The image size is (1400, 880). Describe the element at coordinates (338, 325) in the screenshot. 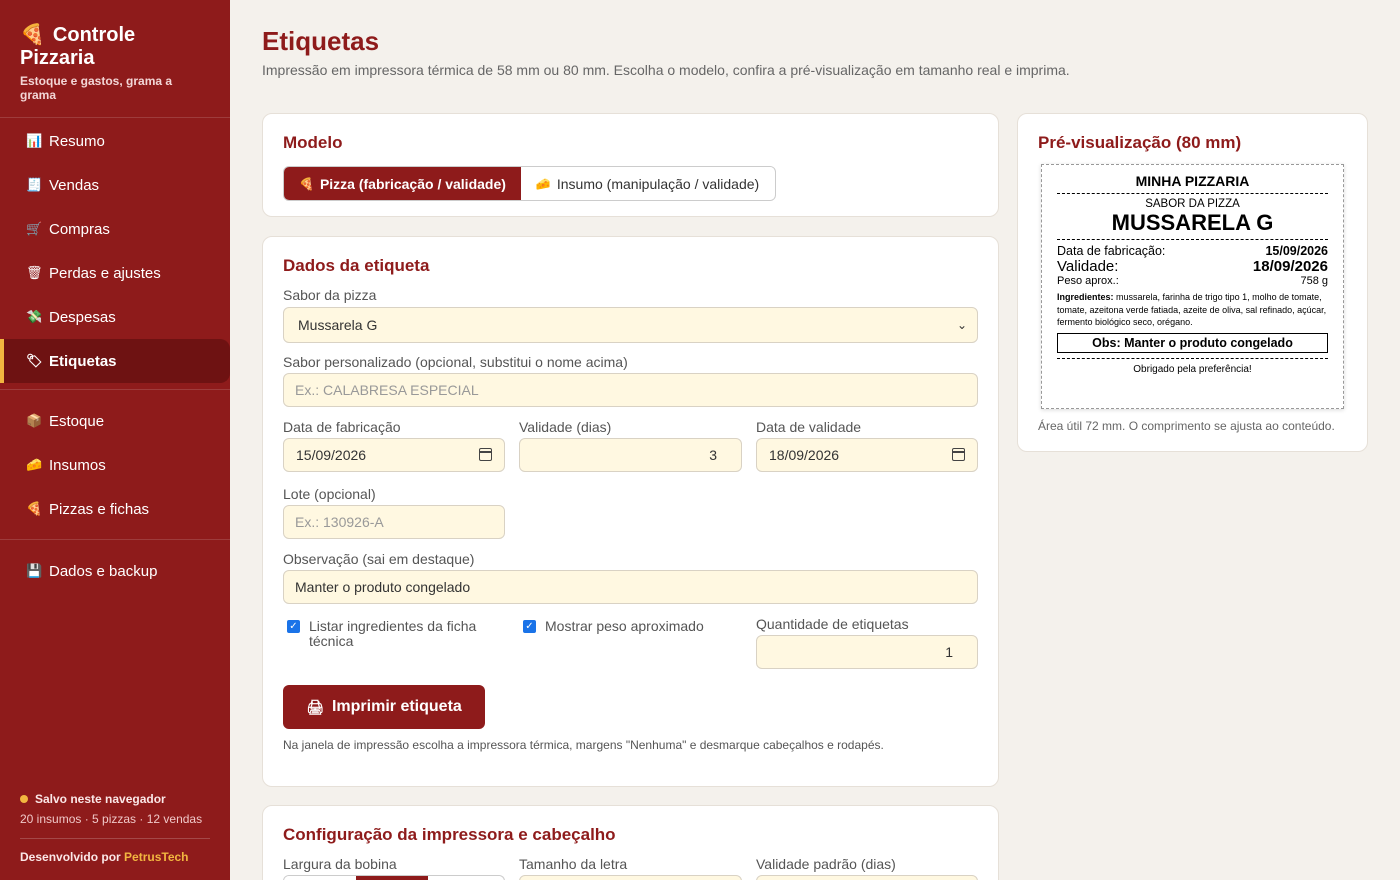

I see `flavor-select-value: Mussarela G` at that location.